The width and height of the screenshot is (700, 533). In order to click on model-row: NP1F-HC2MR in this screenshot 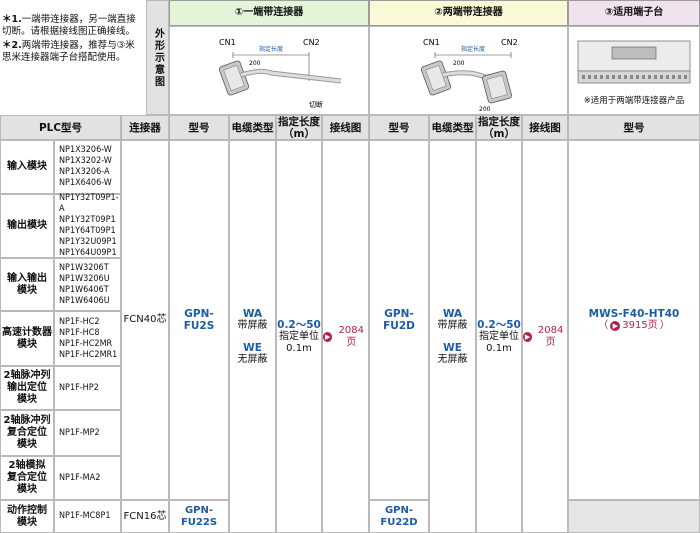, I will do `click(86, 343)`.